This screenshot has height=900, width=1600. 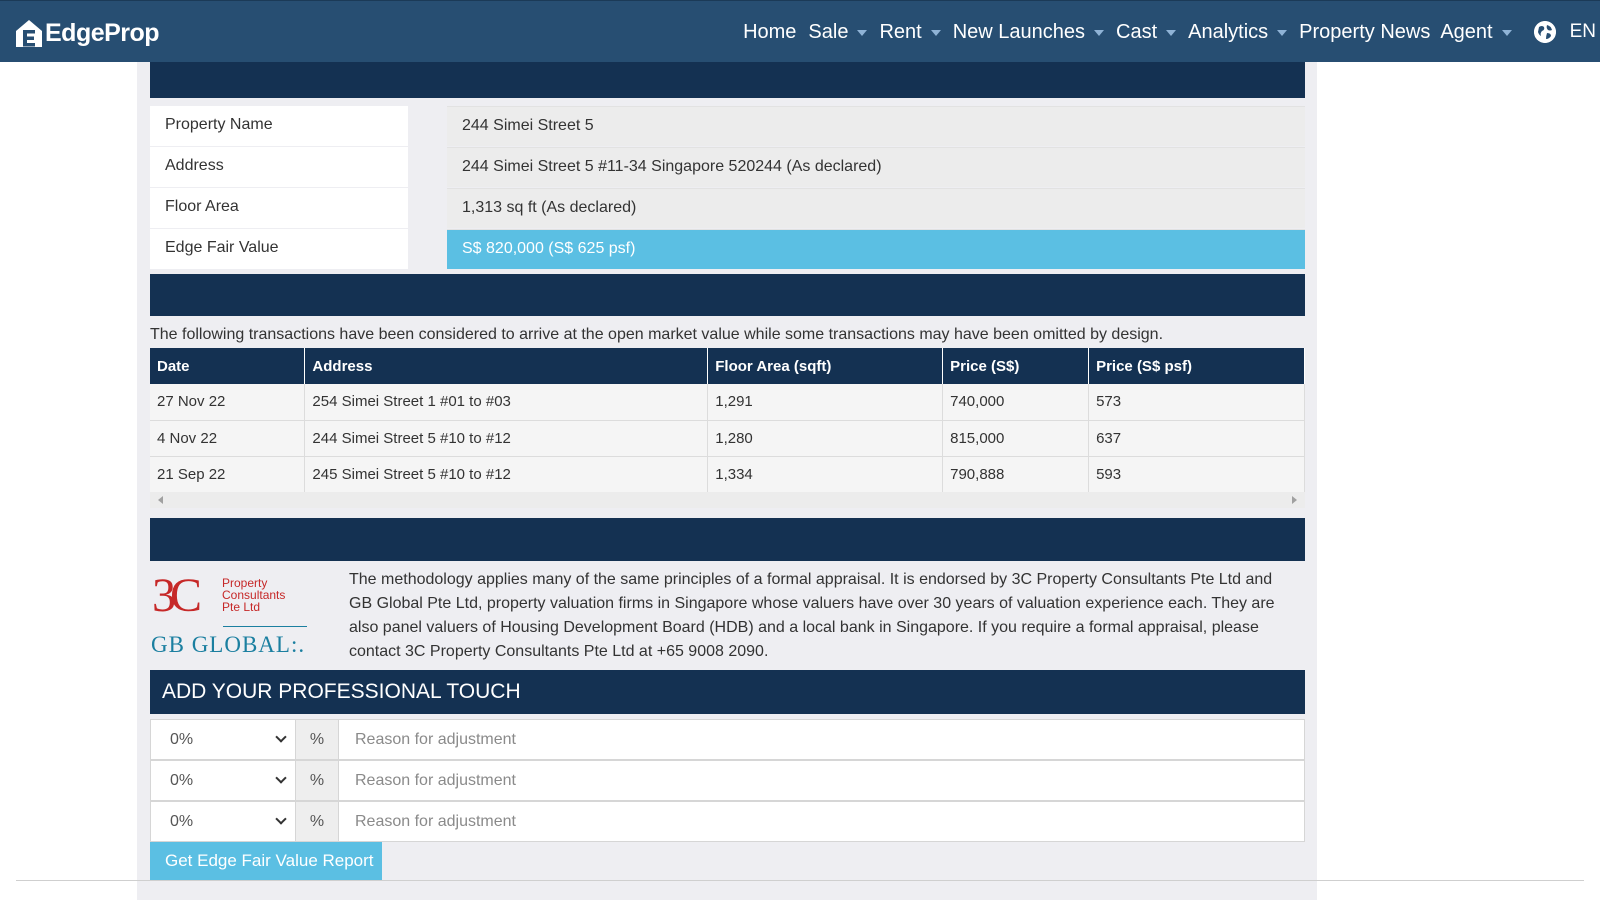 I want to click on info-label: Edge Fair Value, so click(x=279, y=249).